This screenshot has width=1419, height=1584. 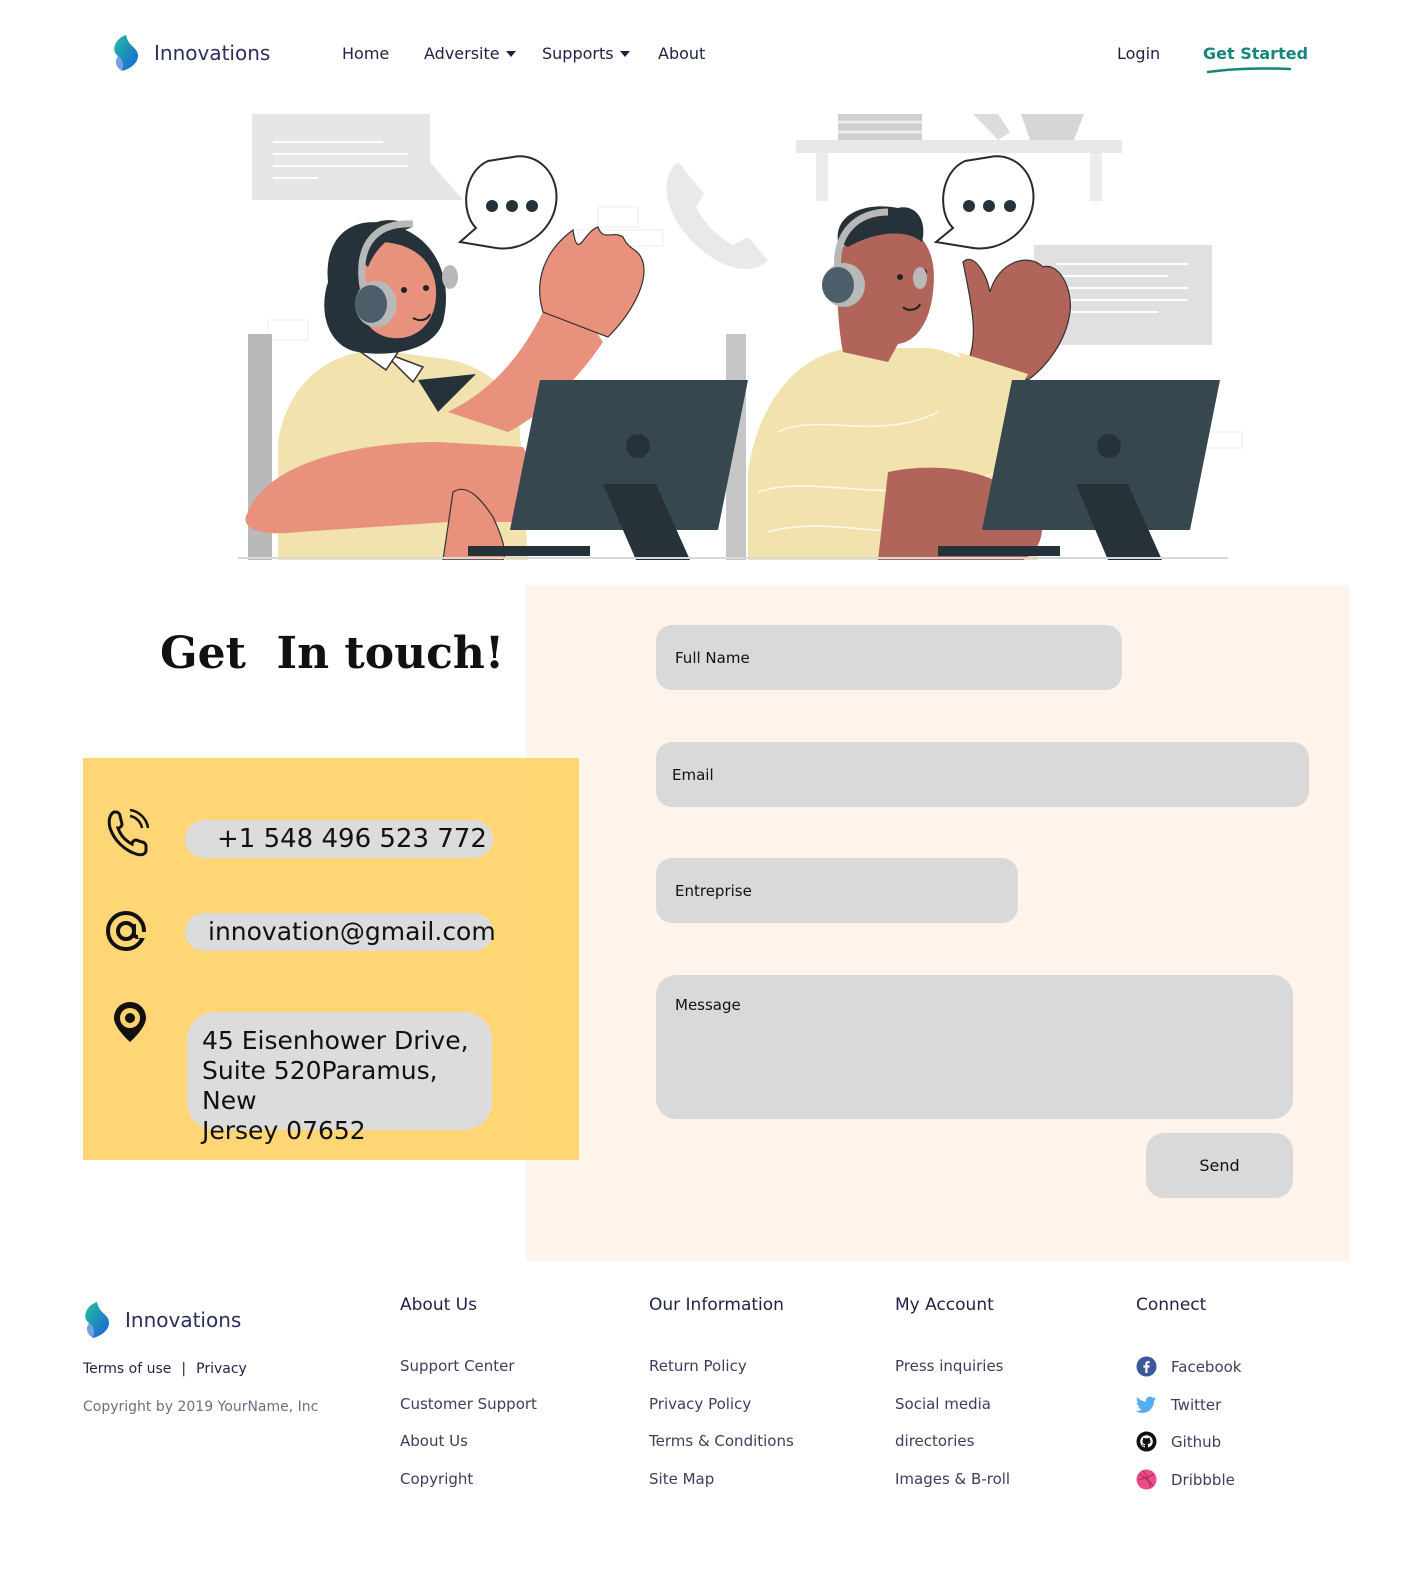 What do you see at coordinates (468, 1404) in the screenshot?
I see `footer-link-customer-support: Customer Support` at bounding box center [468, 1404].